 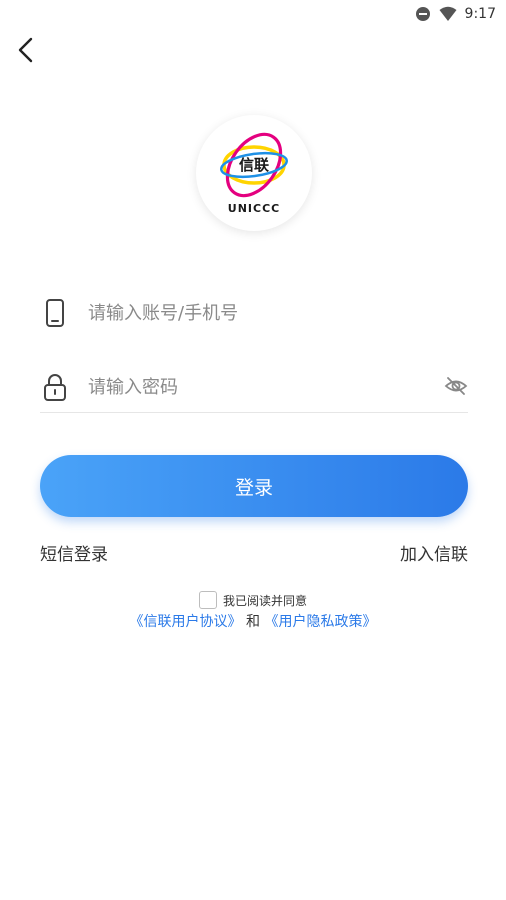 What do you see at coordinates (434, 552) in the screenshot?
I see `join-link: 加入信联` at bounding box center [434, 552].